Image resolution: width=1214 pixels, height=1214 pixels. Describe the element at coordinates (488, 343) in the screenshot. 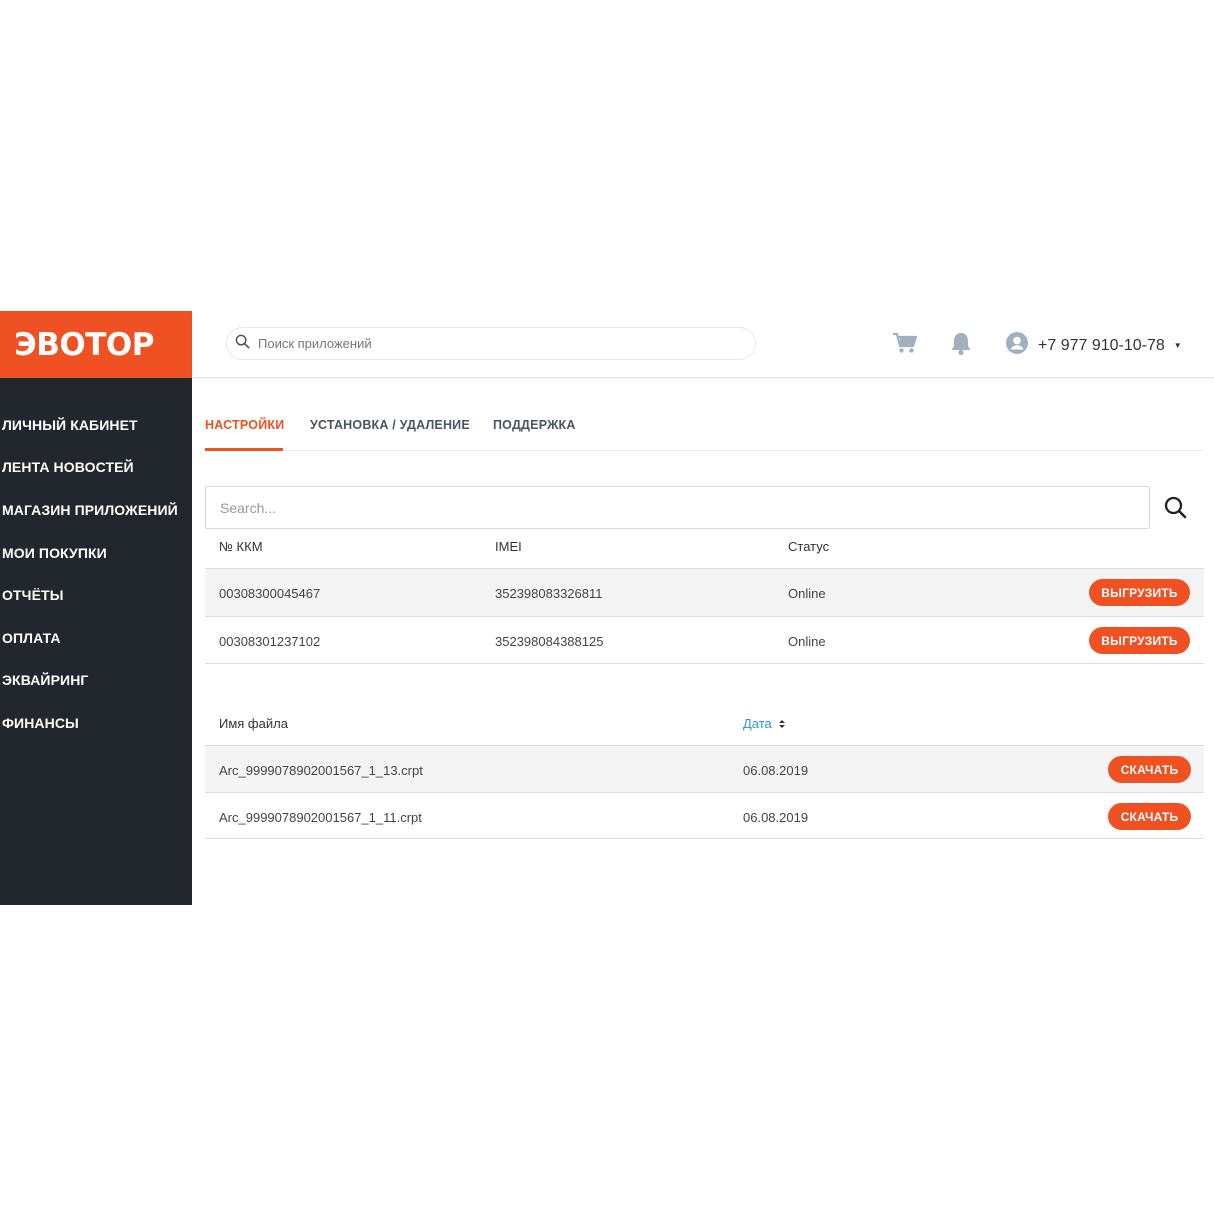

I see `app-search-input` at that location.